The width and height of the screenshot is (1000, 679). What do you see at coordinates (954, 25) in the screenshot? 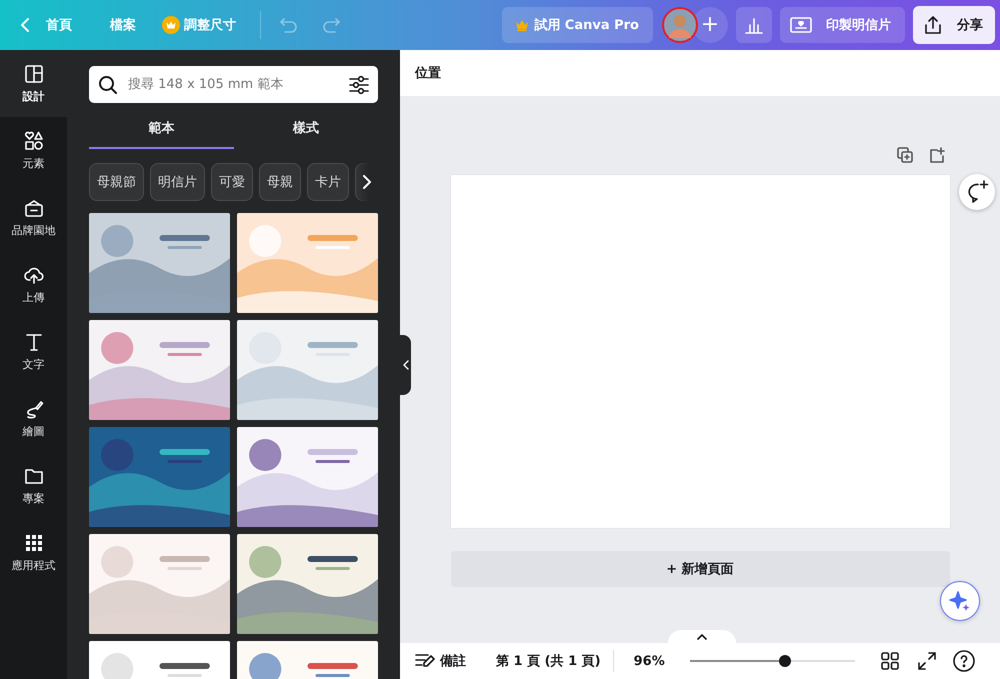
I see `share-button: 分享` at bounding box center [954, 25].